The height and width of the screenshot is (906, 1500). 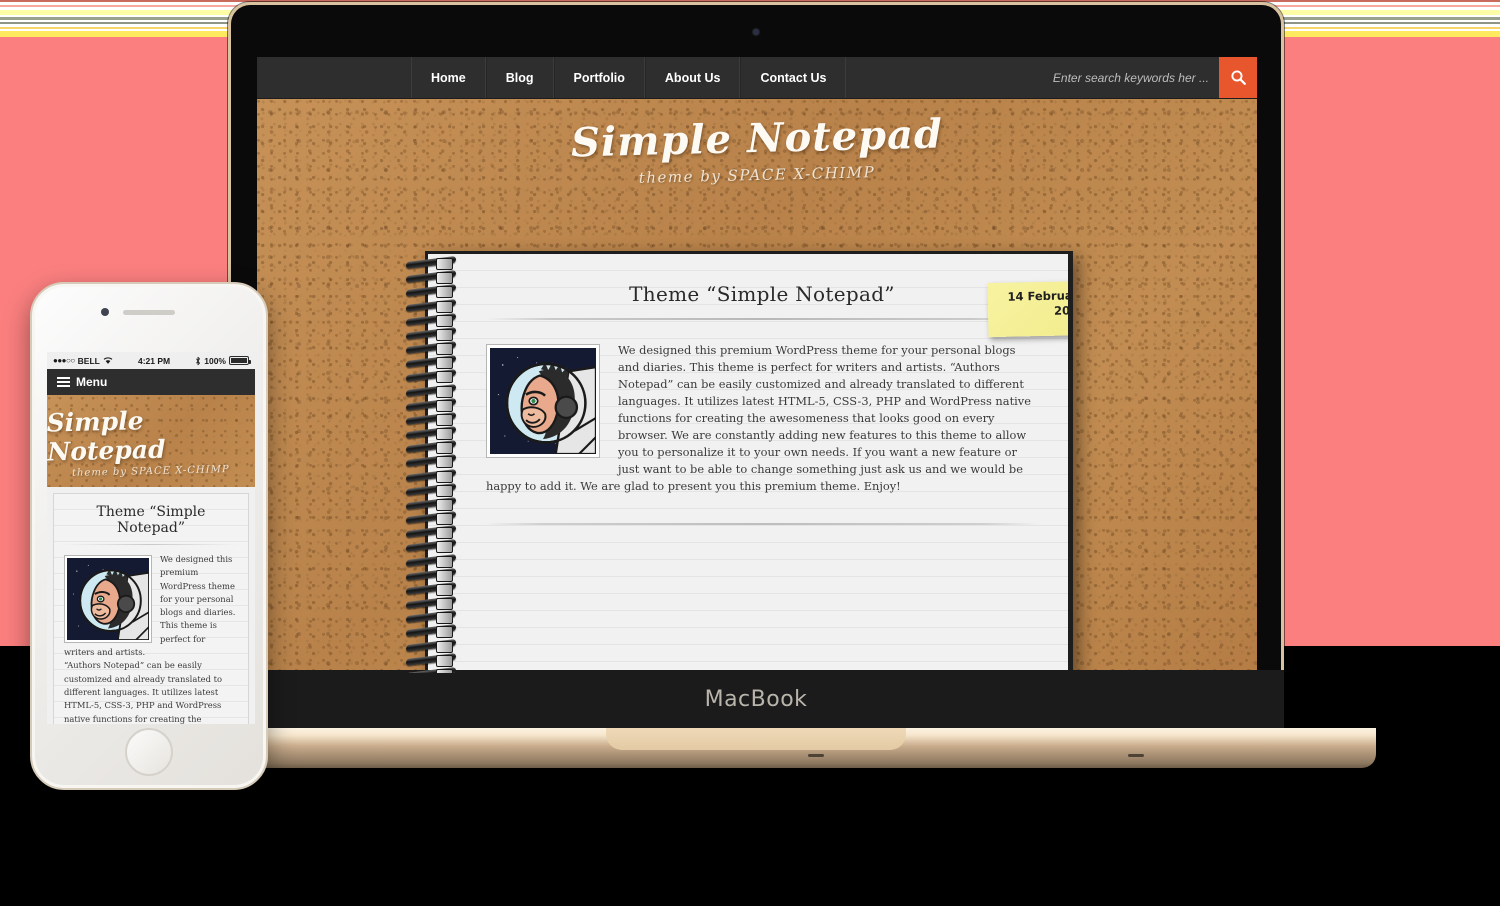 I want to click on phone-cork-header: Simple Notepad theme by SPACE X-CHIMP, so click(x=151, y=441).